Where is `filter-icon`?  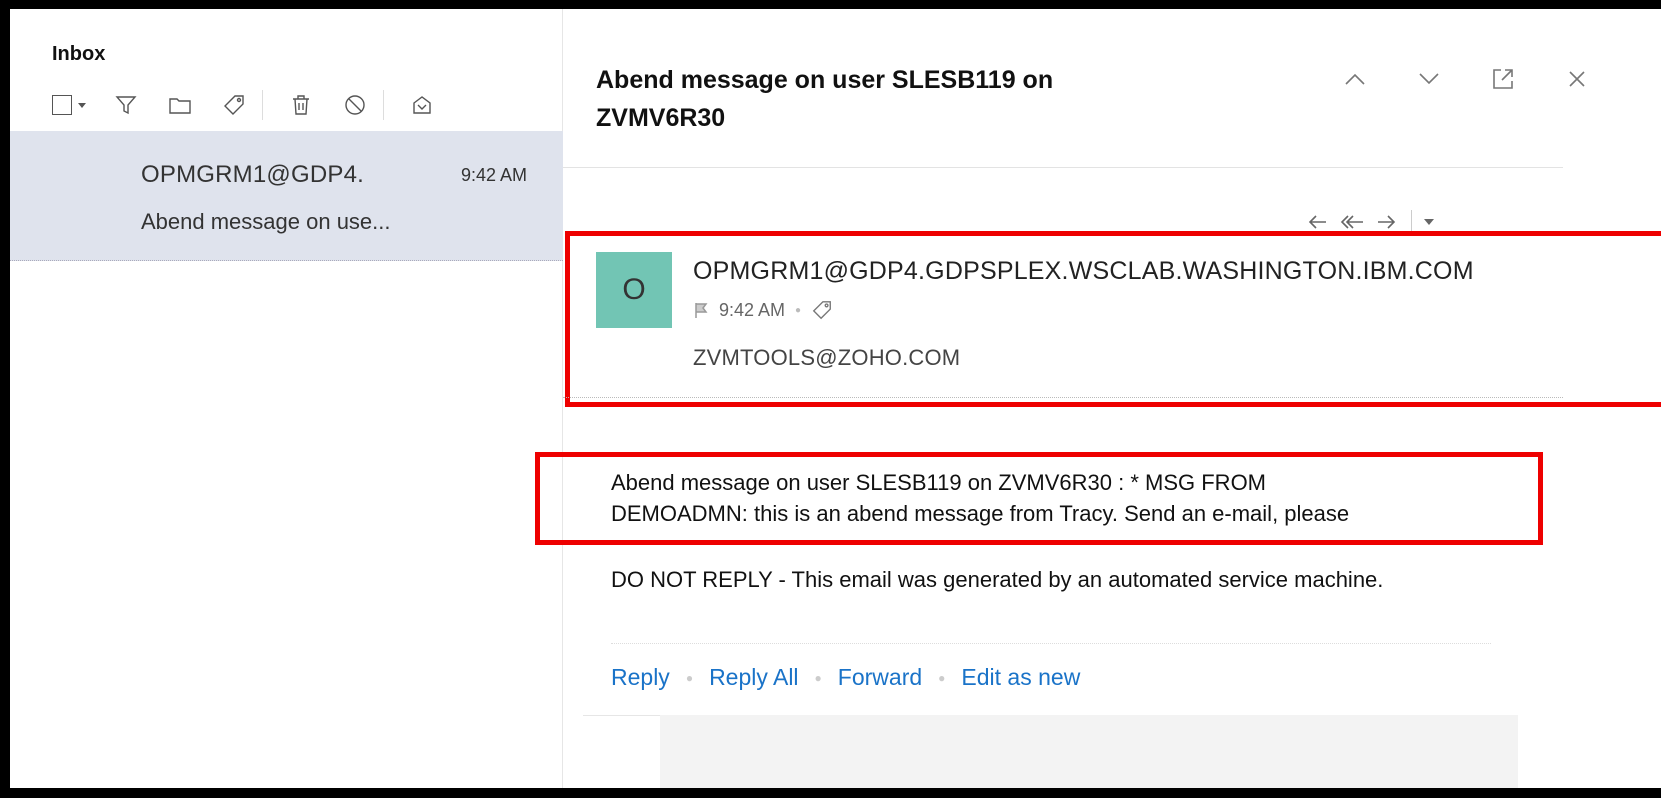
filter-icon is located at coordinates (126, 105).